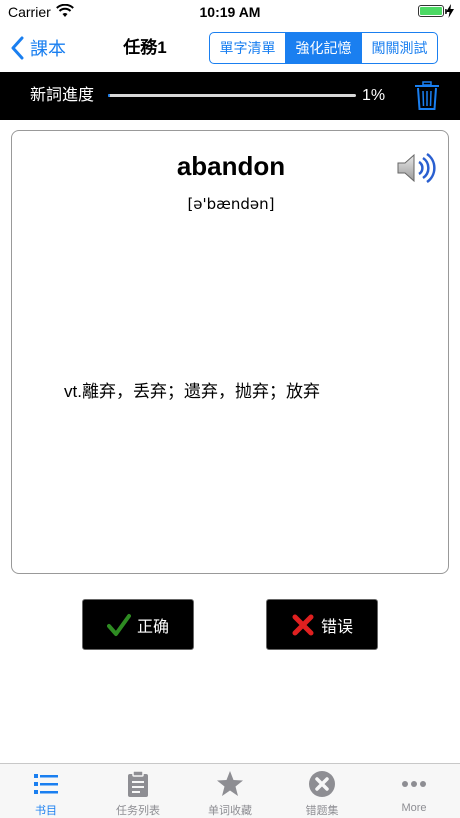 The height and width of the screenshot is (818, 460). What do you see at coordinates (322, 784) in the screenshot?
I see `x-circle-icon` at bounding box center [322, 784].